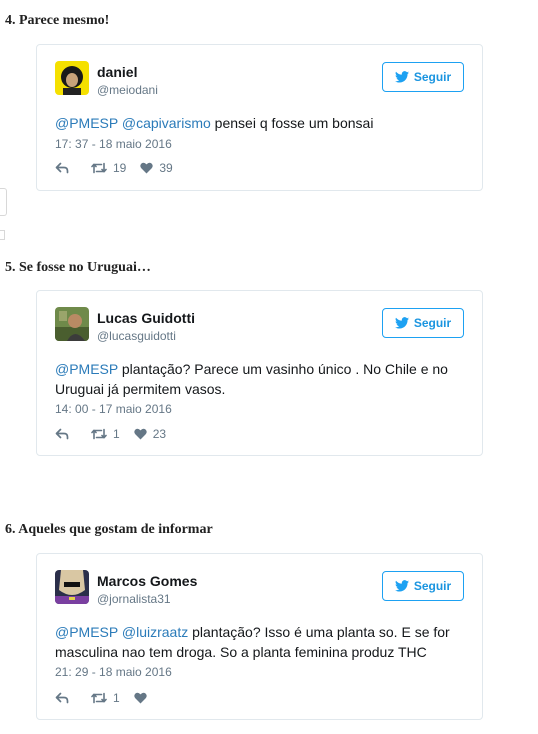 The image size is (538, 734). I want to click on like-button, so click(140, 698).